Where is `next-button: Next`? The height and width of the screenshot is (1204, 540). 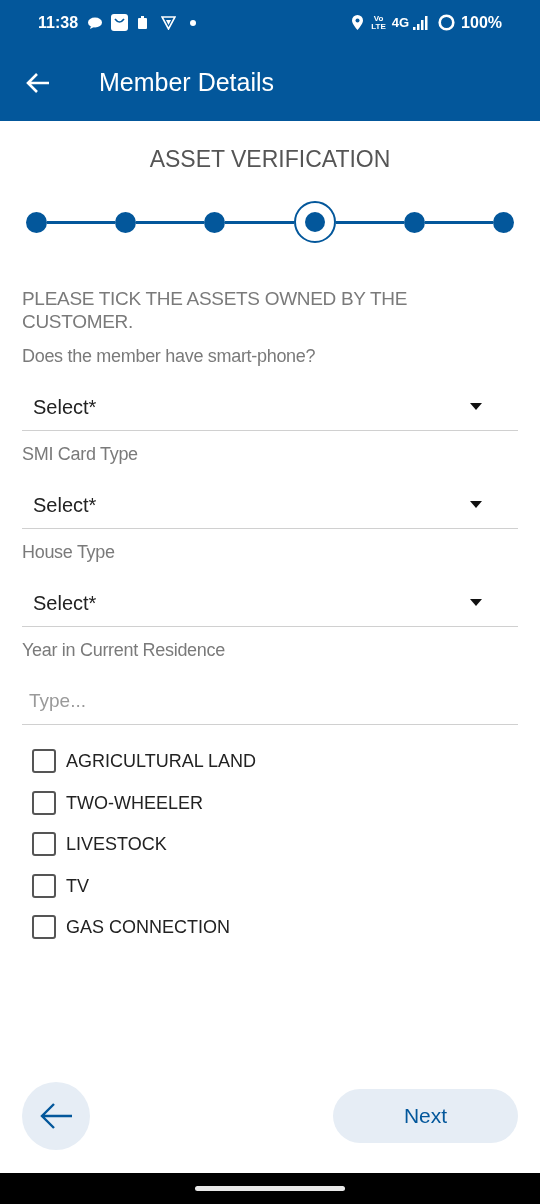
next-button: Next is located at coordinates (425, 1116).